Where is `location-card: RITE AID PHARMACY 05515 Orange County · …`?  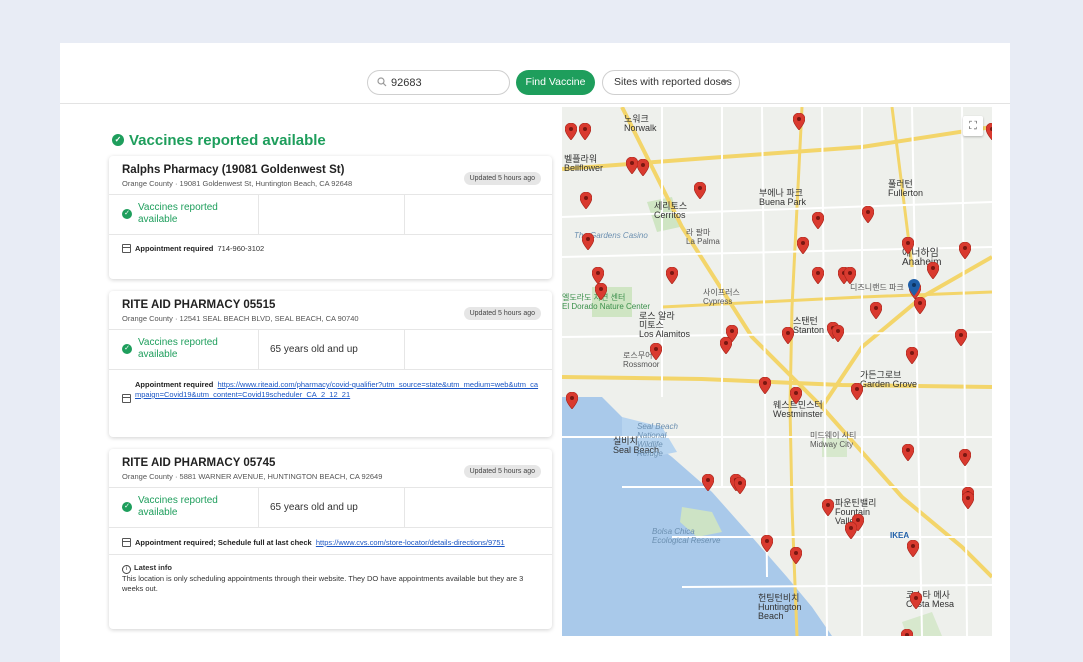 location-card: RITE AID PHARMACY 05515 Orange County · … is located at coordinates (330, 364).